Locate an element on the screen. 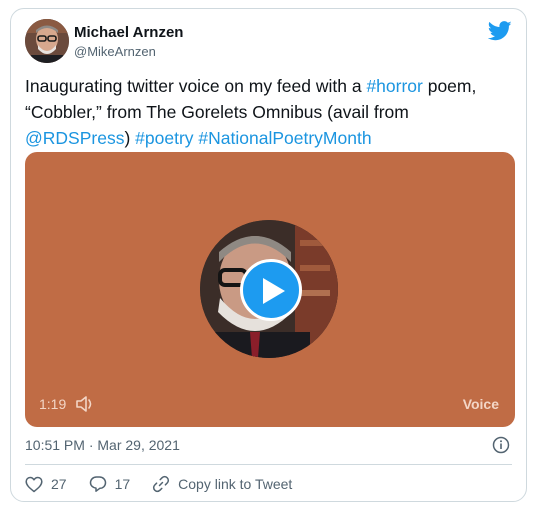 Image resolution: width=540 pixels, height=521 pixels. copy-link-button: Copy link to Tweet is located at coordinates (222, 484).